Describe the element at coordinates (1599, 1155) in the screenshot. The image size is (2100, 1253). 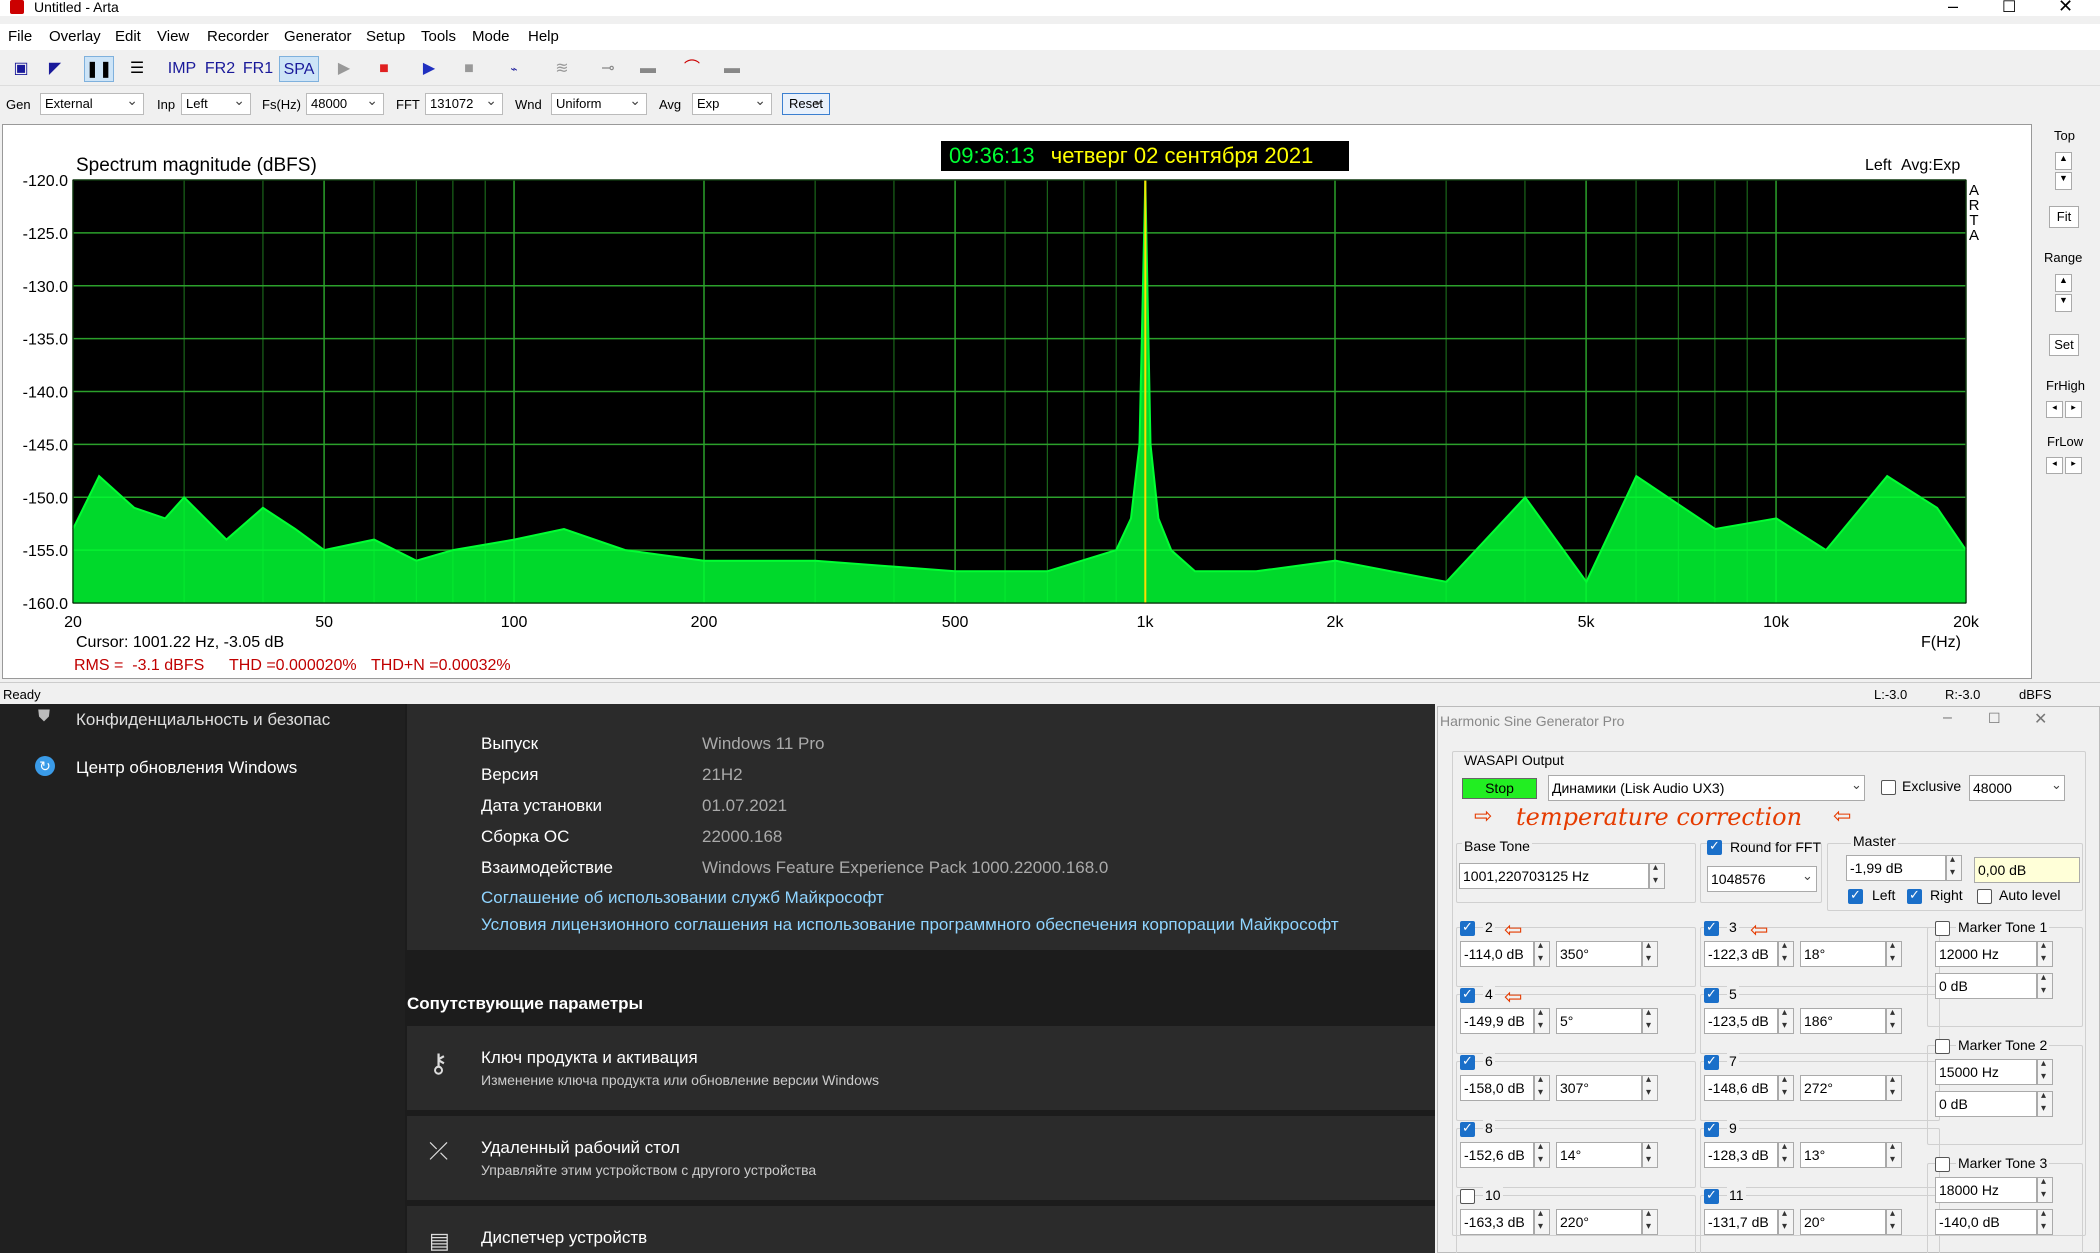
I see `harmonic-phase-input: 14°` at that location.